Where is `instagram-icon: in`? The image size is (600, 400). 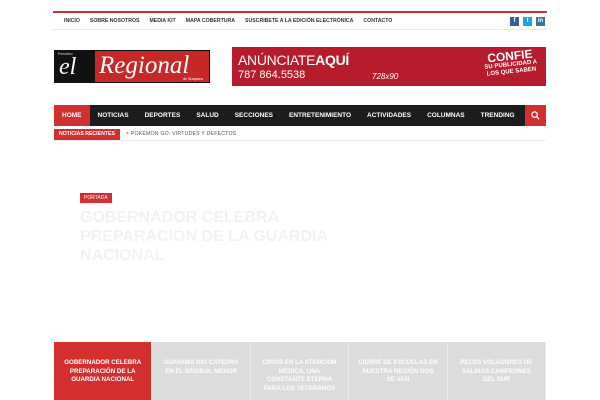 instagram-icon: in is located at coordinates (540, 21).